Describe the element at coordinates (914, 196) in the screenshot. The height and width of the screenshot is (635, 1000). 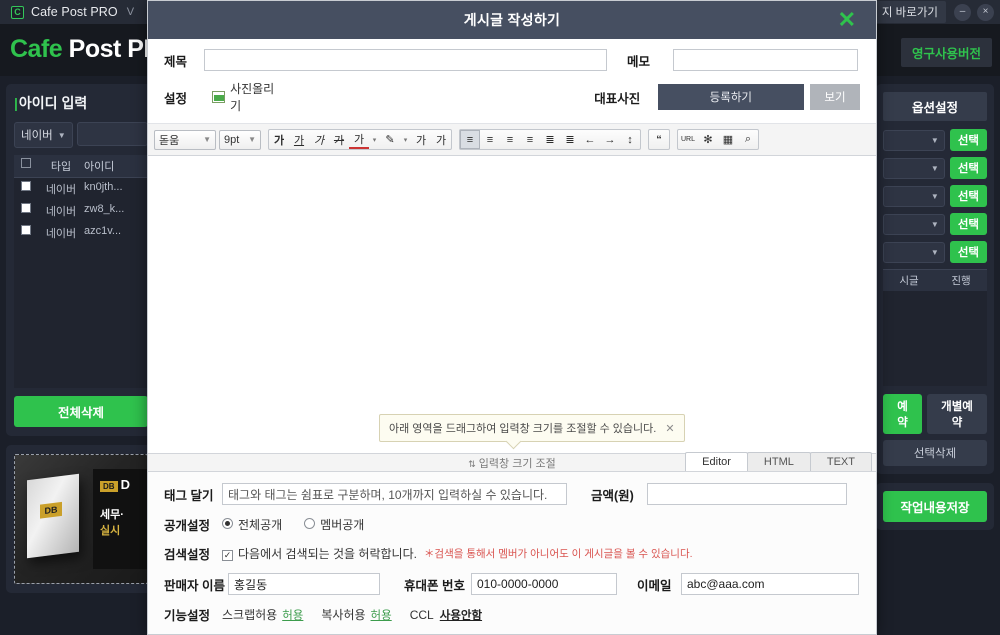
I see `option-dropdown-3: ▼` at that location.